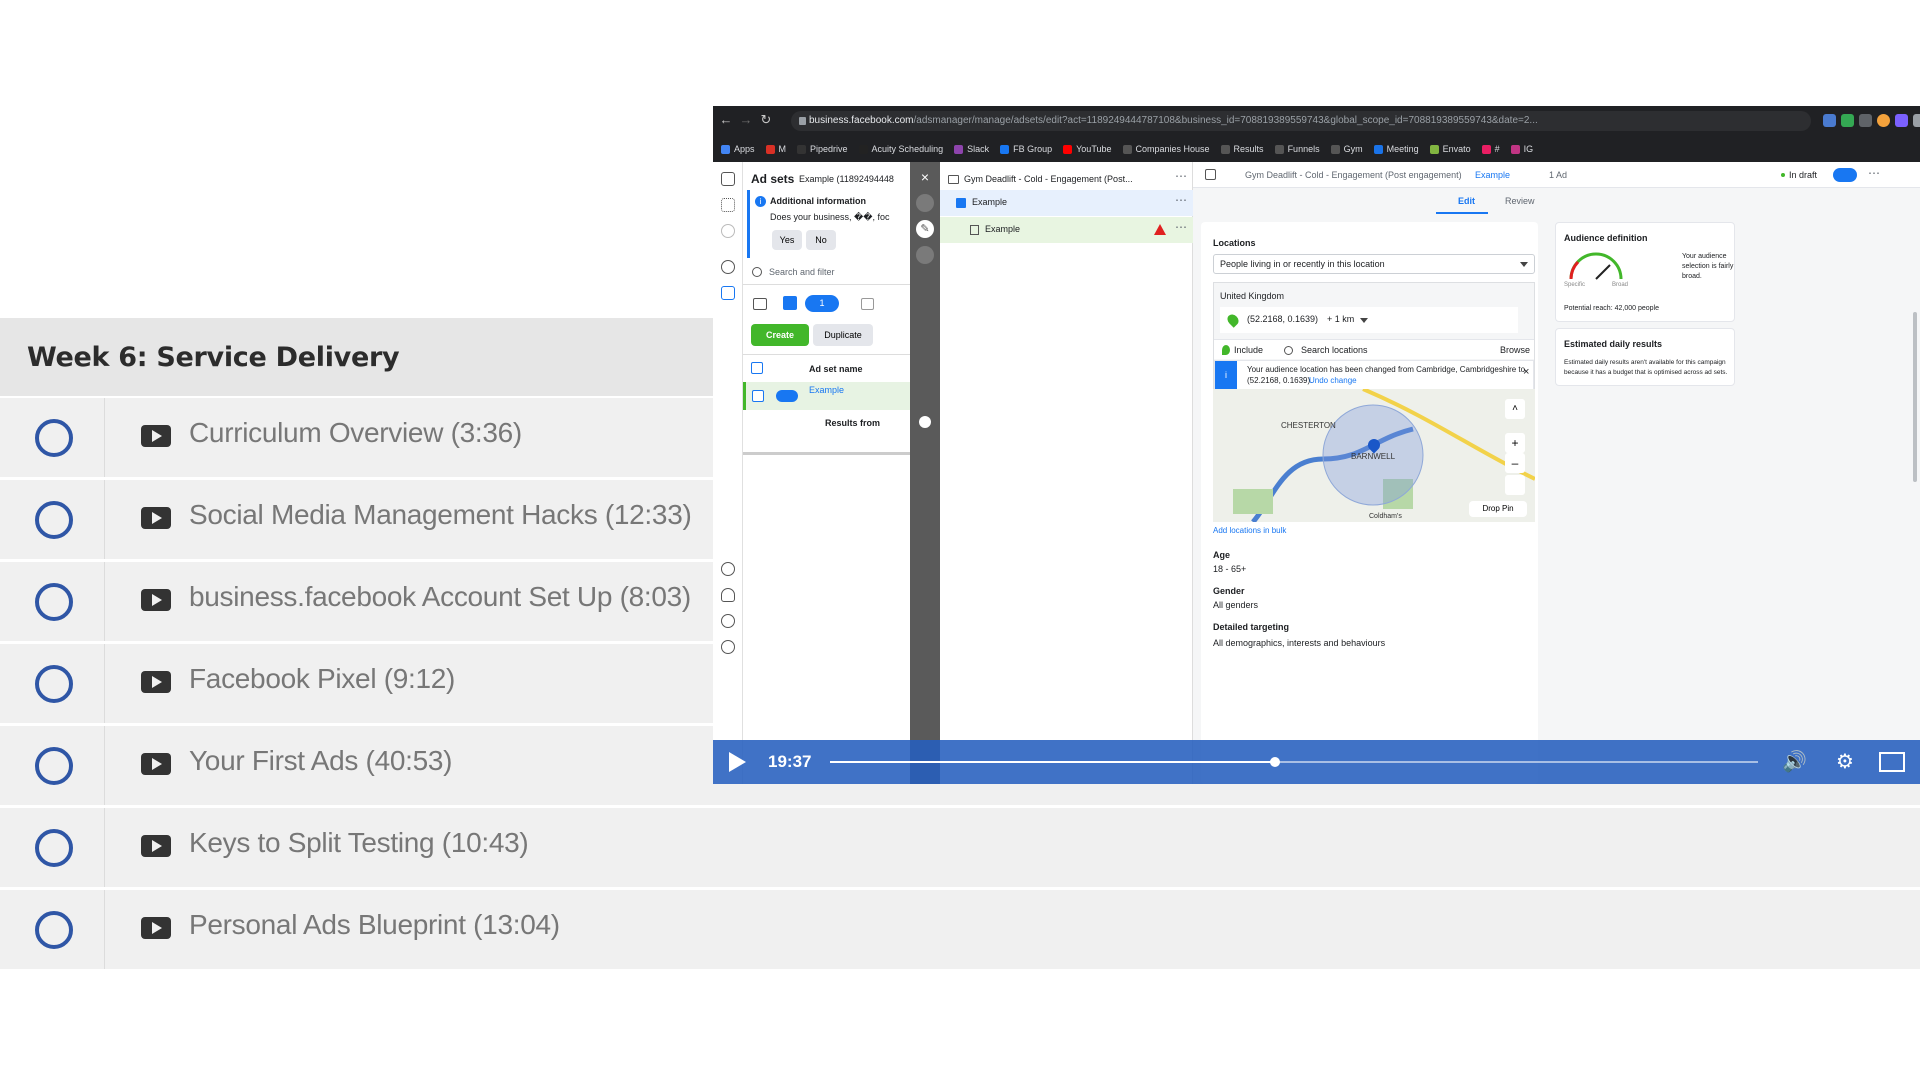 The image size is (1920, 1080). What do you see at coordinates (1915, 397) in the screenshot?
I see `scrollbar` at bounding box center [1915, 397].